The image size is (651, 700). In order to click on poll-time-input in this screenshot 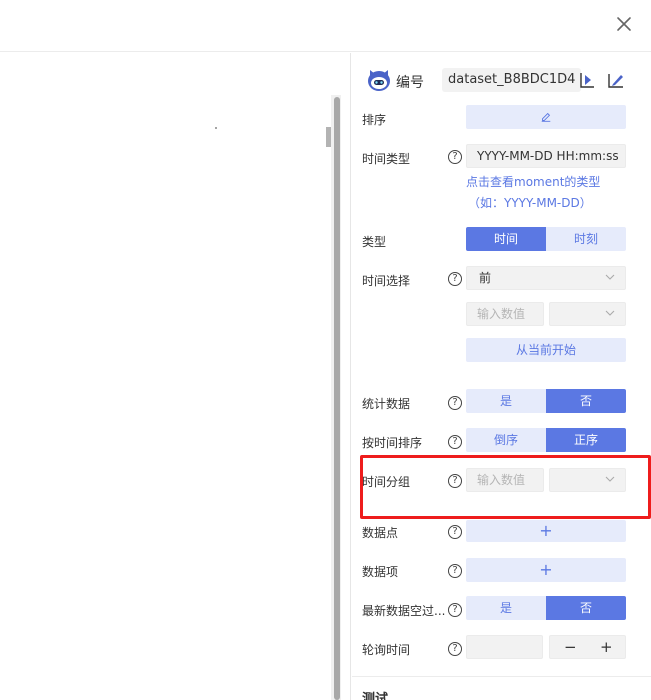, I will do `click(504, 647)`.